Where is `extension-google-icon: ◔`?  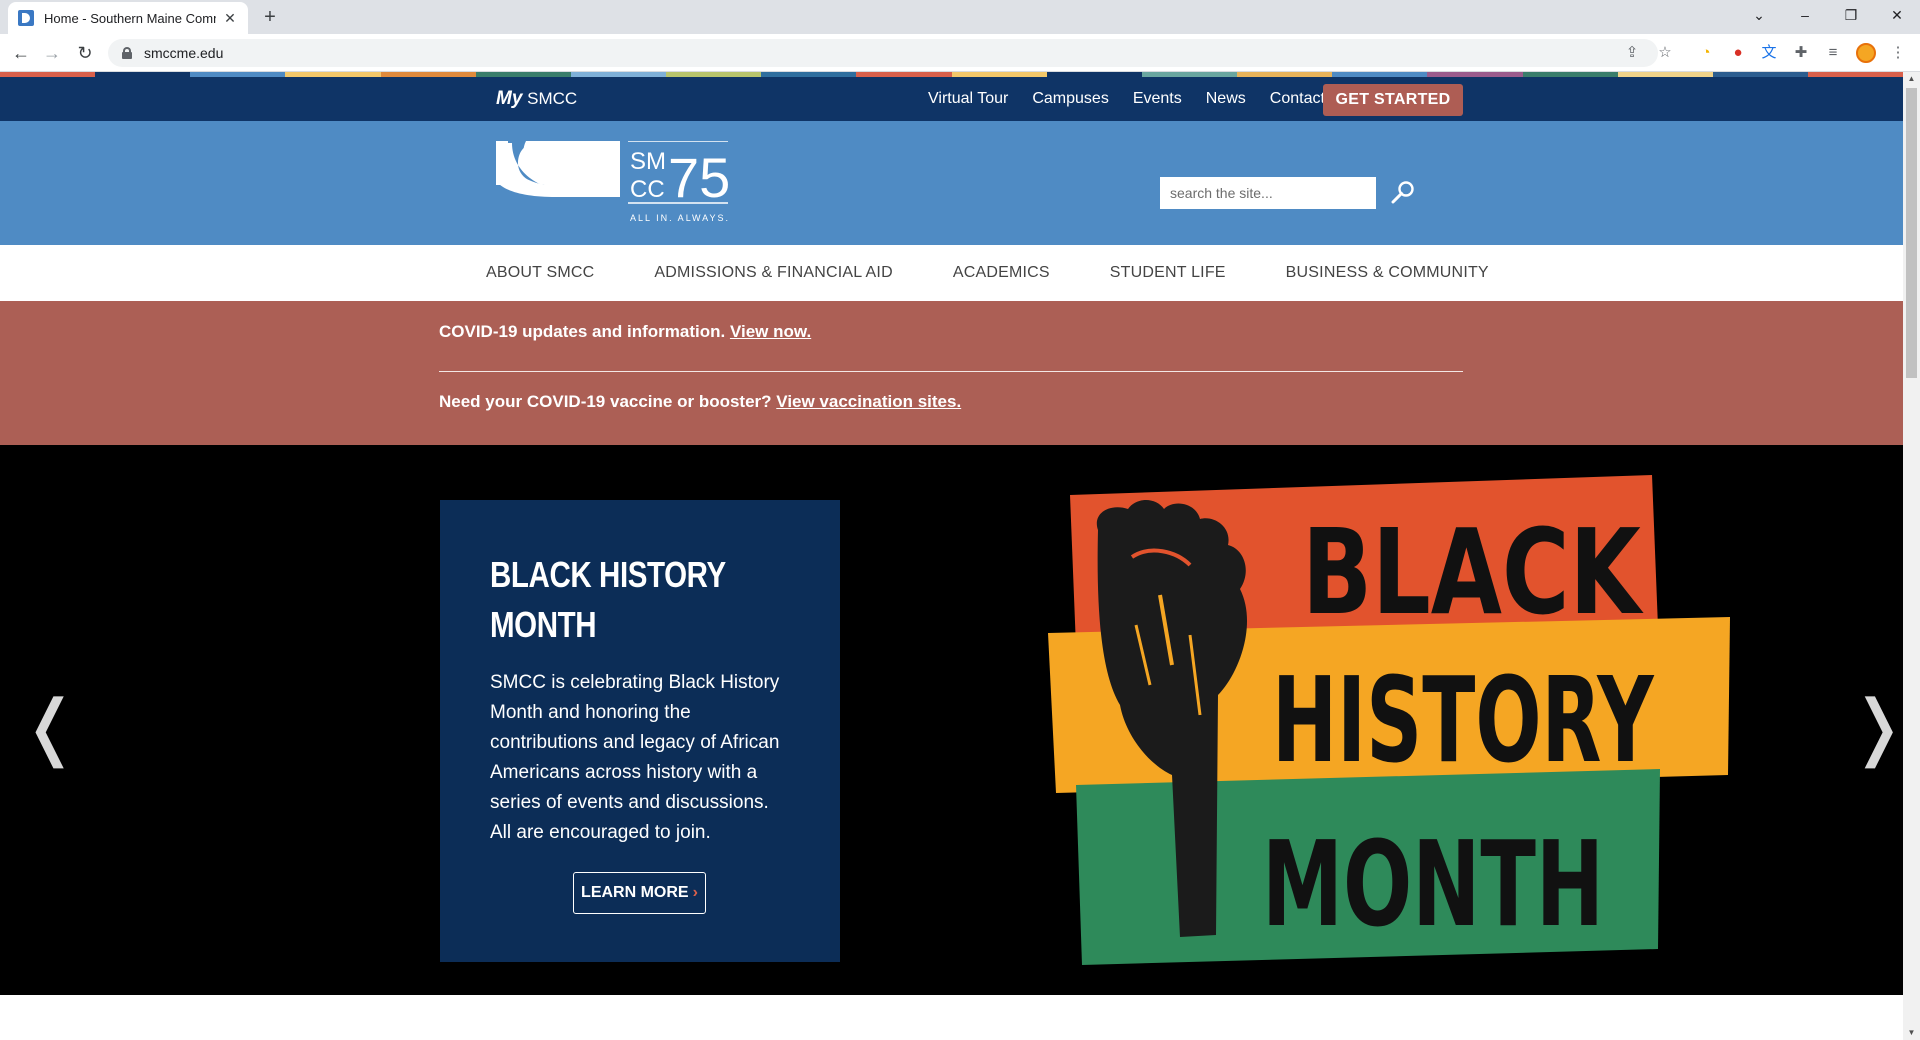 extension-google-icon: ◔ is located at coordinates (1706, 53).